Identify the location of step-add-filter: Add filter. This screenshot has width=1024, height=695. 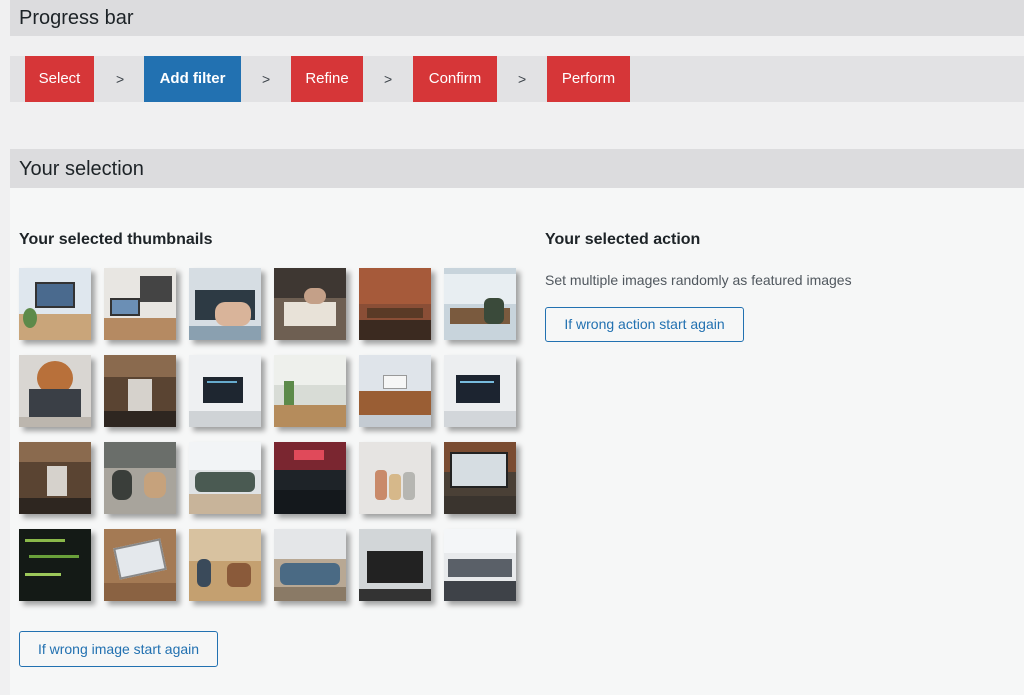
(192, 79).